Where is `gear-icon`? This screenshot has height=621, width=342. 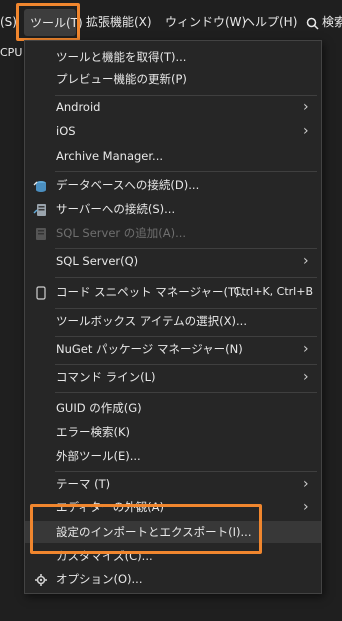 gear-icon is located at coordinates (41, 579).